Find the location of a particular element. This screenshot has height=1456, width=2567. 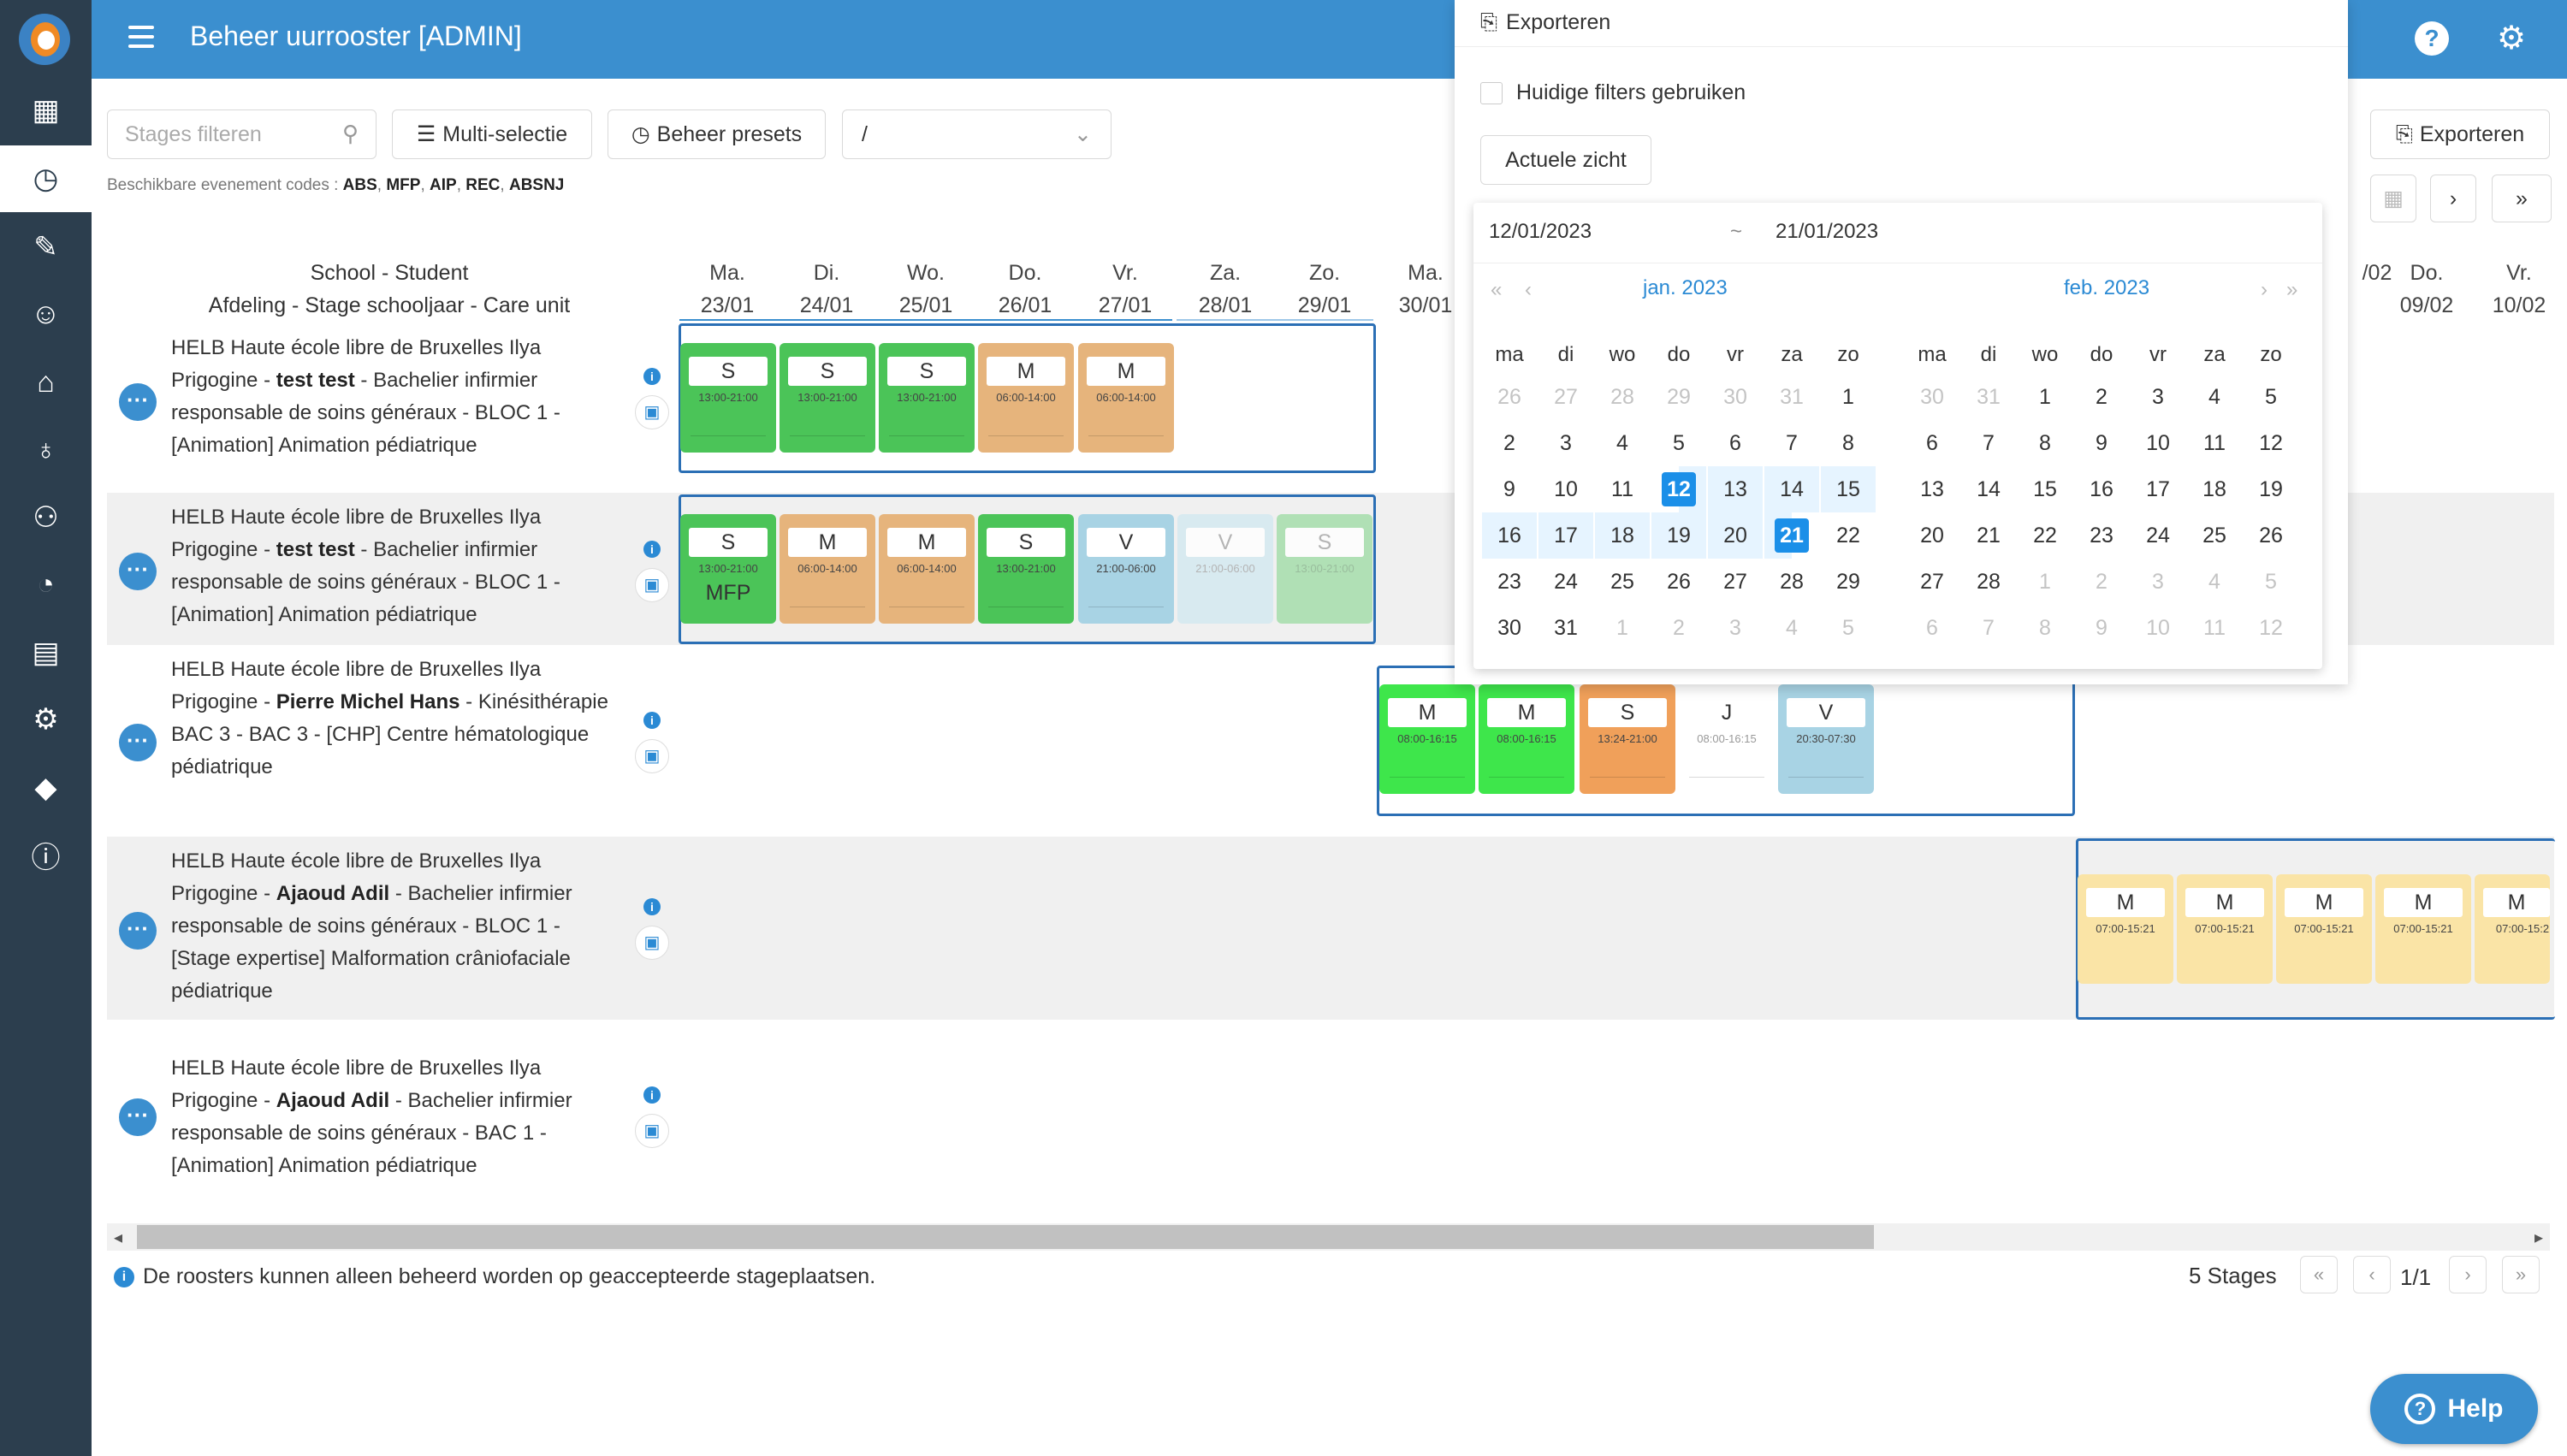

calendar-picker-button: ▦ is located at coordinates (2393, 198).